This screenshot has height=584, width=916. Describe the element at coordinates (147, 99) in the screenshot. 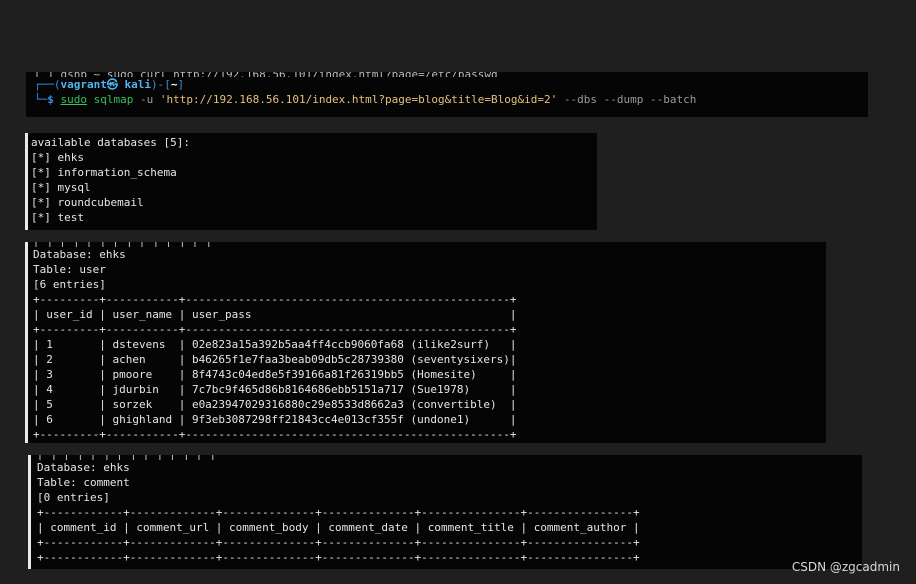

I see `cmd-flag-u: -u` at that location.